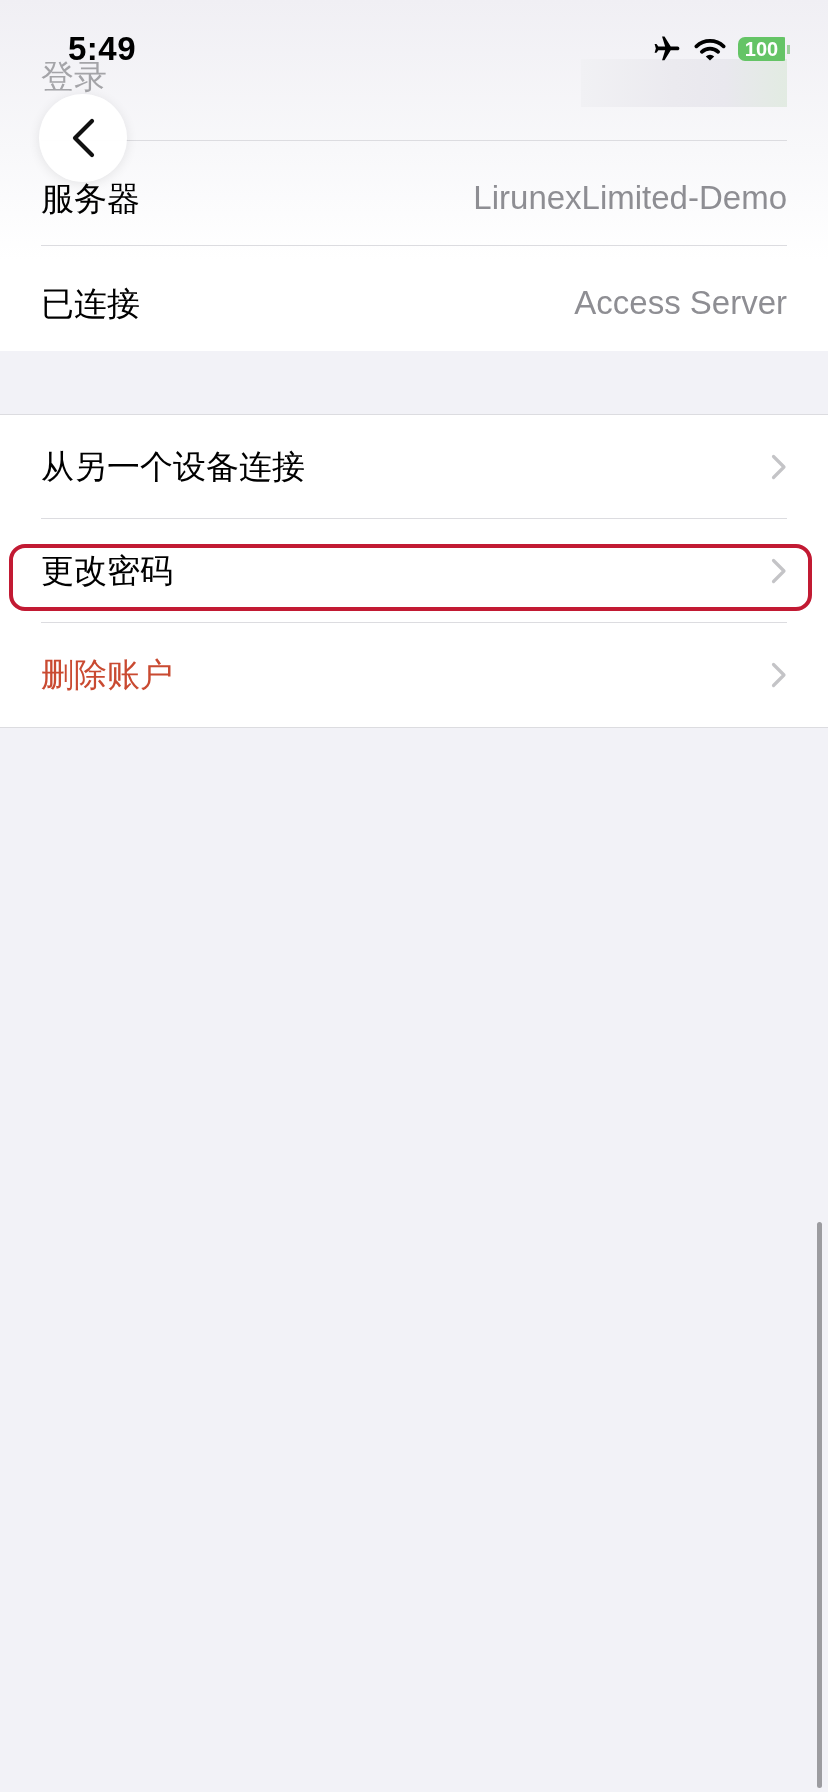 This screenshot has height=1792, width=828. Describe the element at coordinates (90, 198) in the screenshot. I see `row-label: 服务器` at that location.